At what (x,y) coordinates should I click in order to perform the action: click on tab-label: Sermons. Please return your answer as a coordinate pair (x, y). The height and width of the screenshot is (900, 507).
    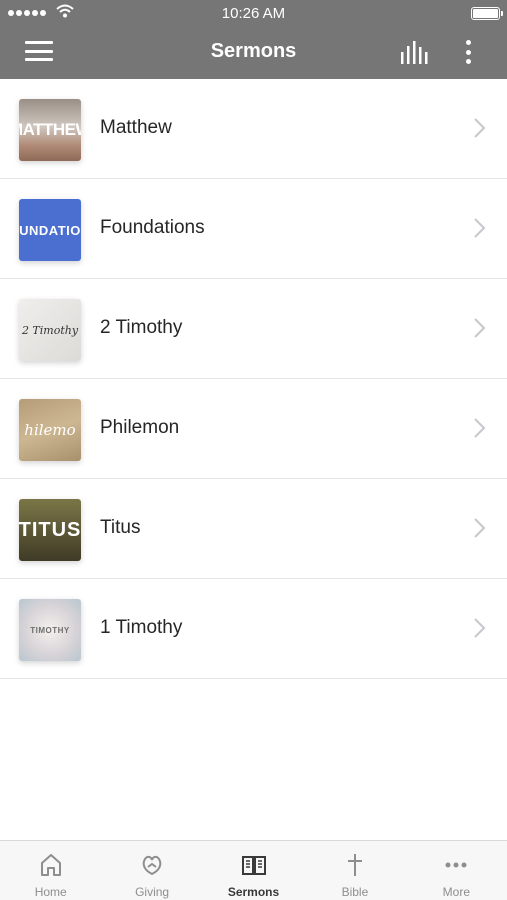
    Looking at the image, I should click on (253, 892).